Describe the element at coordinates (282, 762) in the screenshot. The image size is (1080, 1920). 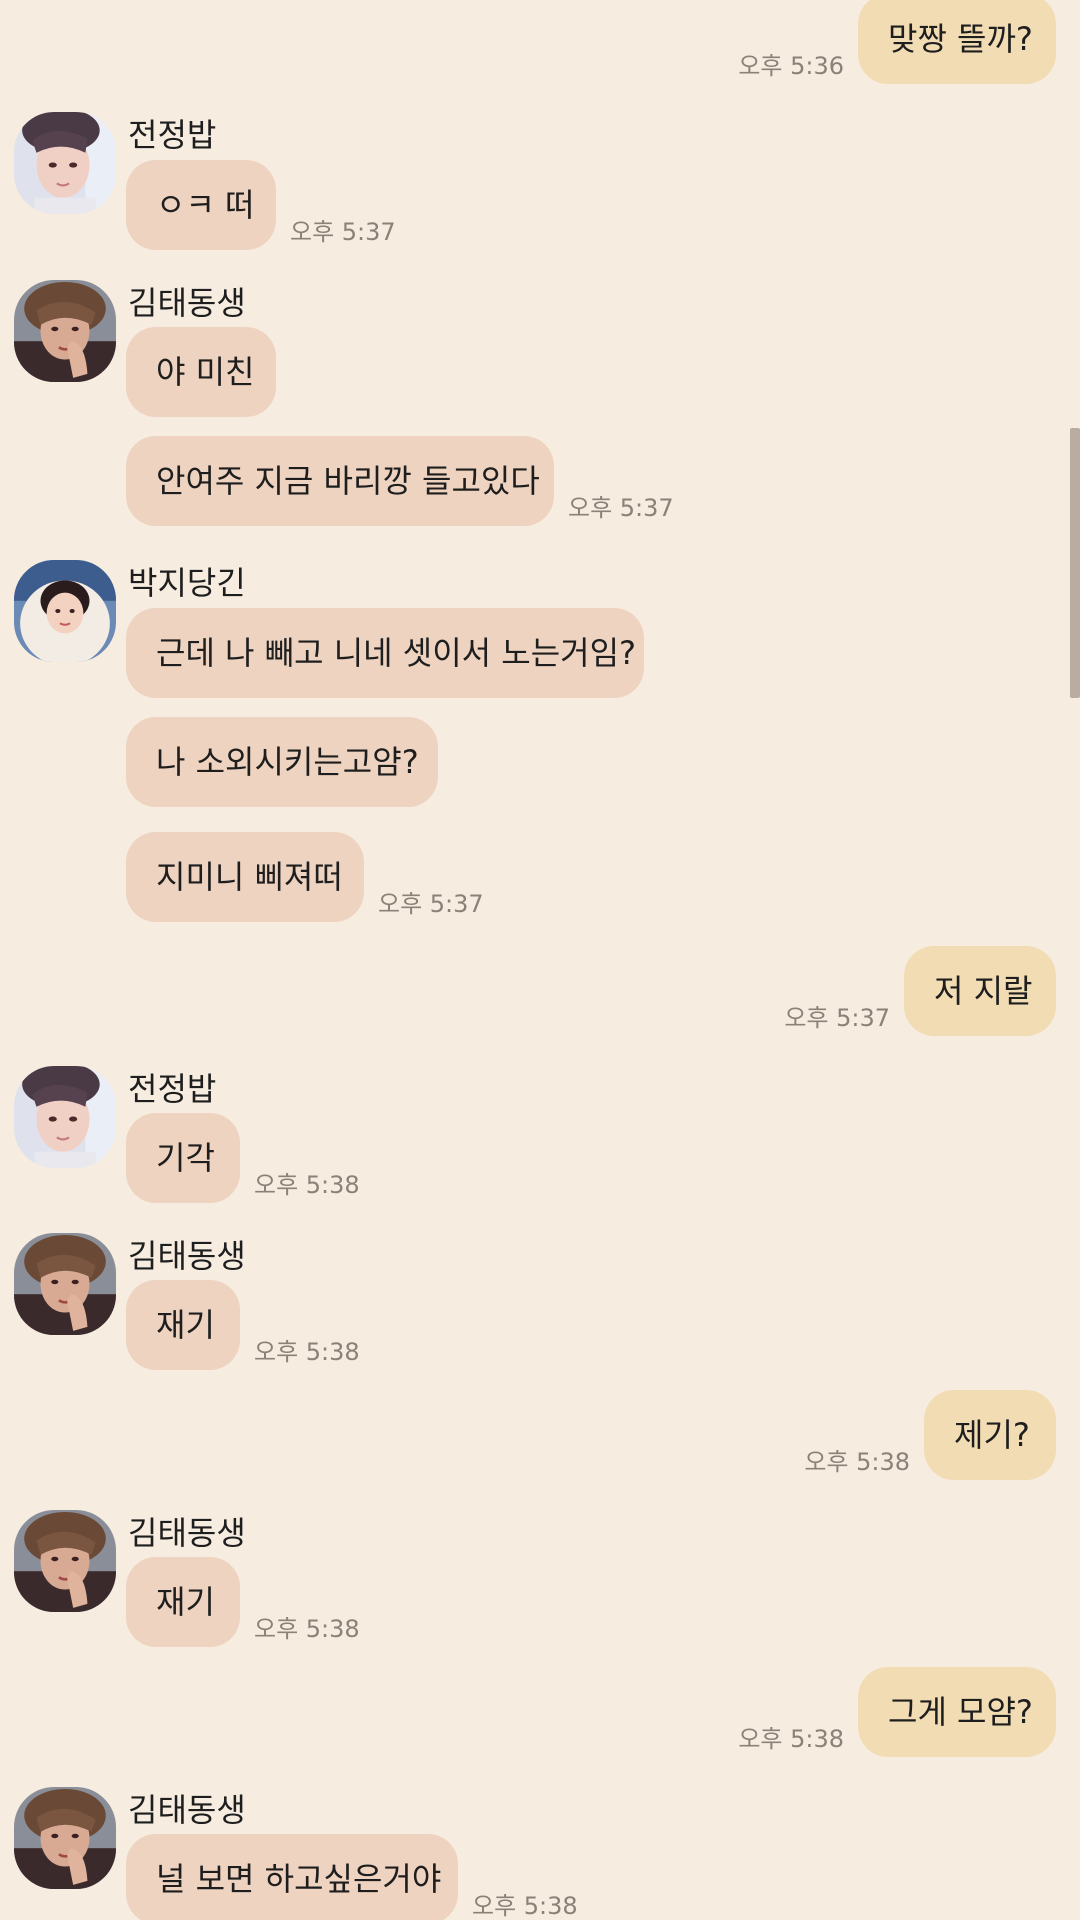
I see `incoming-message-bubble: 나 소외시키는고얌?` at that location.